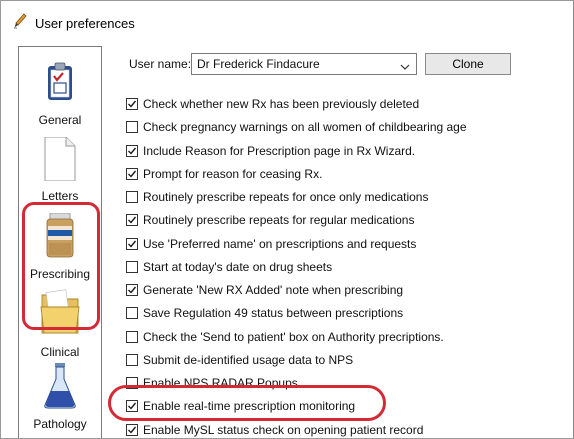 The width and height of the screenshot is (574, 439). What do you see at coordinates (60, 196) in the screenshot?
I see `sidebar-item-label: Letters` at bounding box center [60, 196].